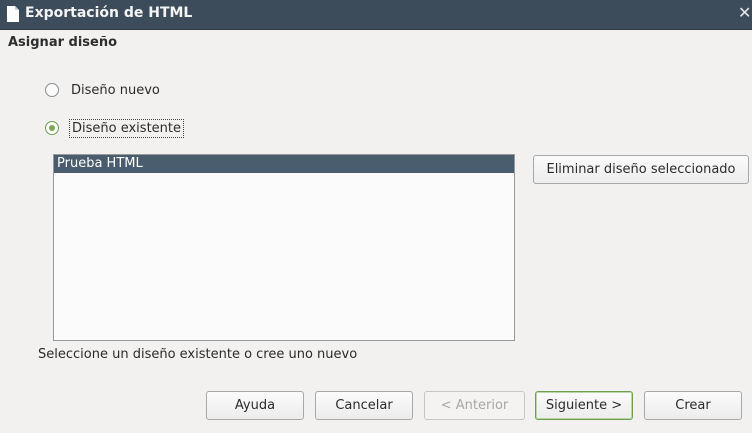 The image size is (752, 433). I want to click on close-icon: ✕, so click(744, 12).